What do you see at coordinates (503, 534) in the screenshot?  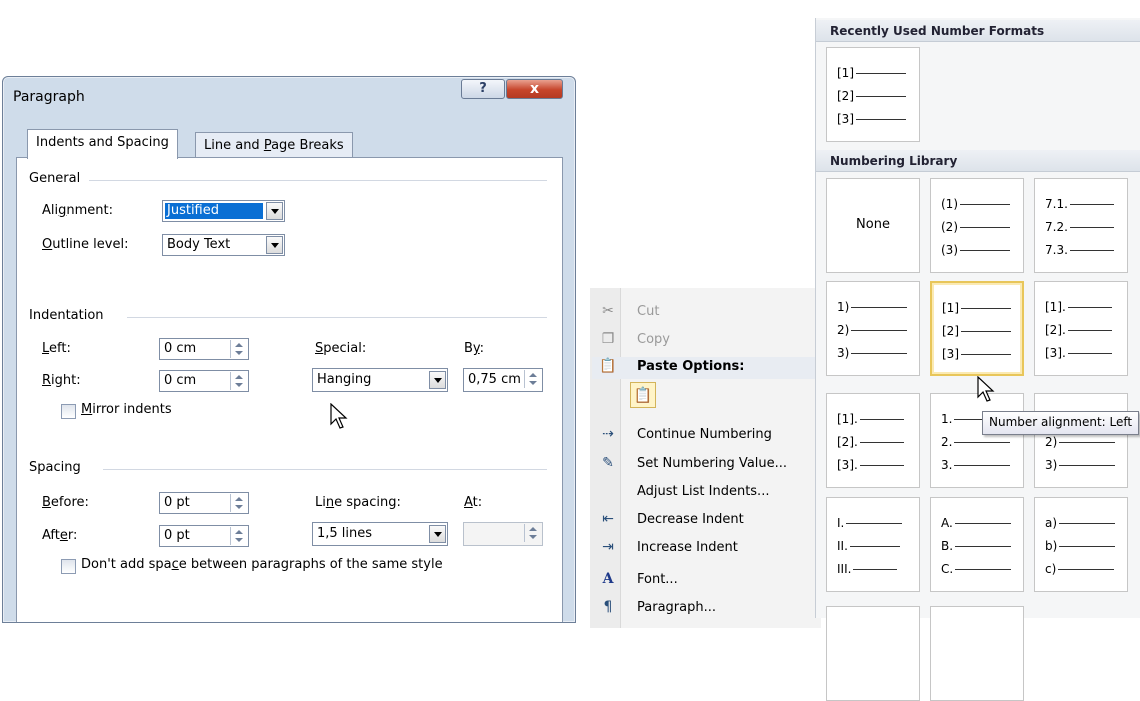 I see `at-spinner` at bounding box center [503, 534].